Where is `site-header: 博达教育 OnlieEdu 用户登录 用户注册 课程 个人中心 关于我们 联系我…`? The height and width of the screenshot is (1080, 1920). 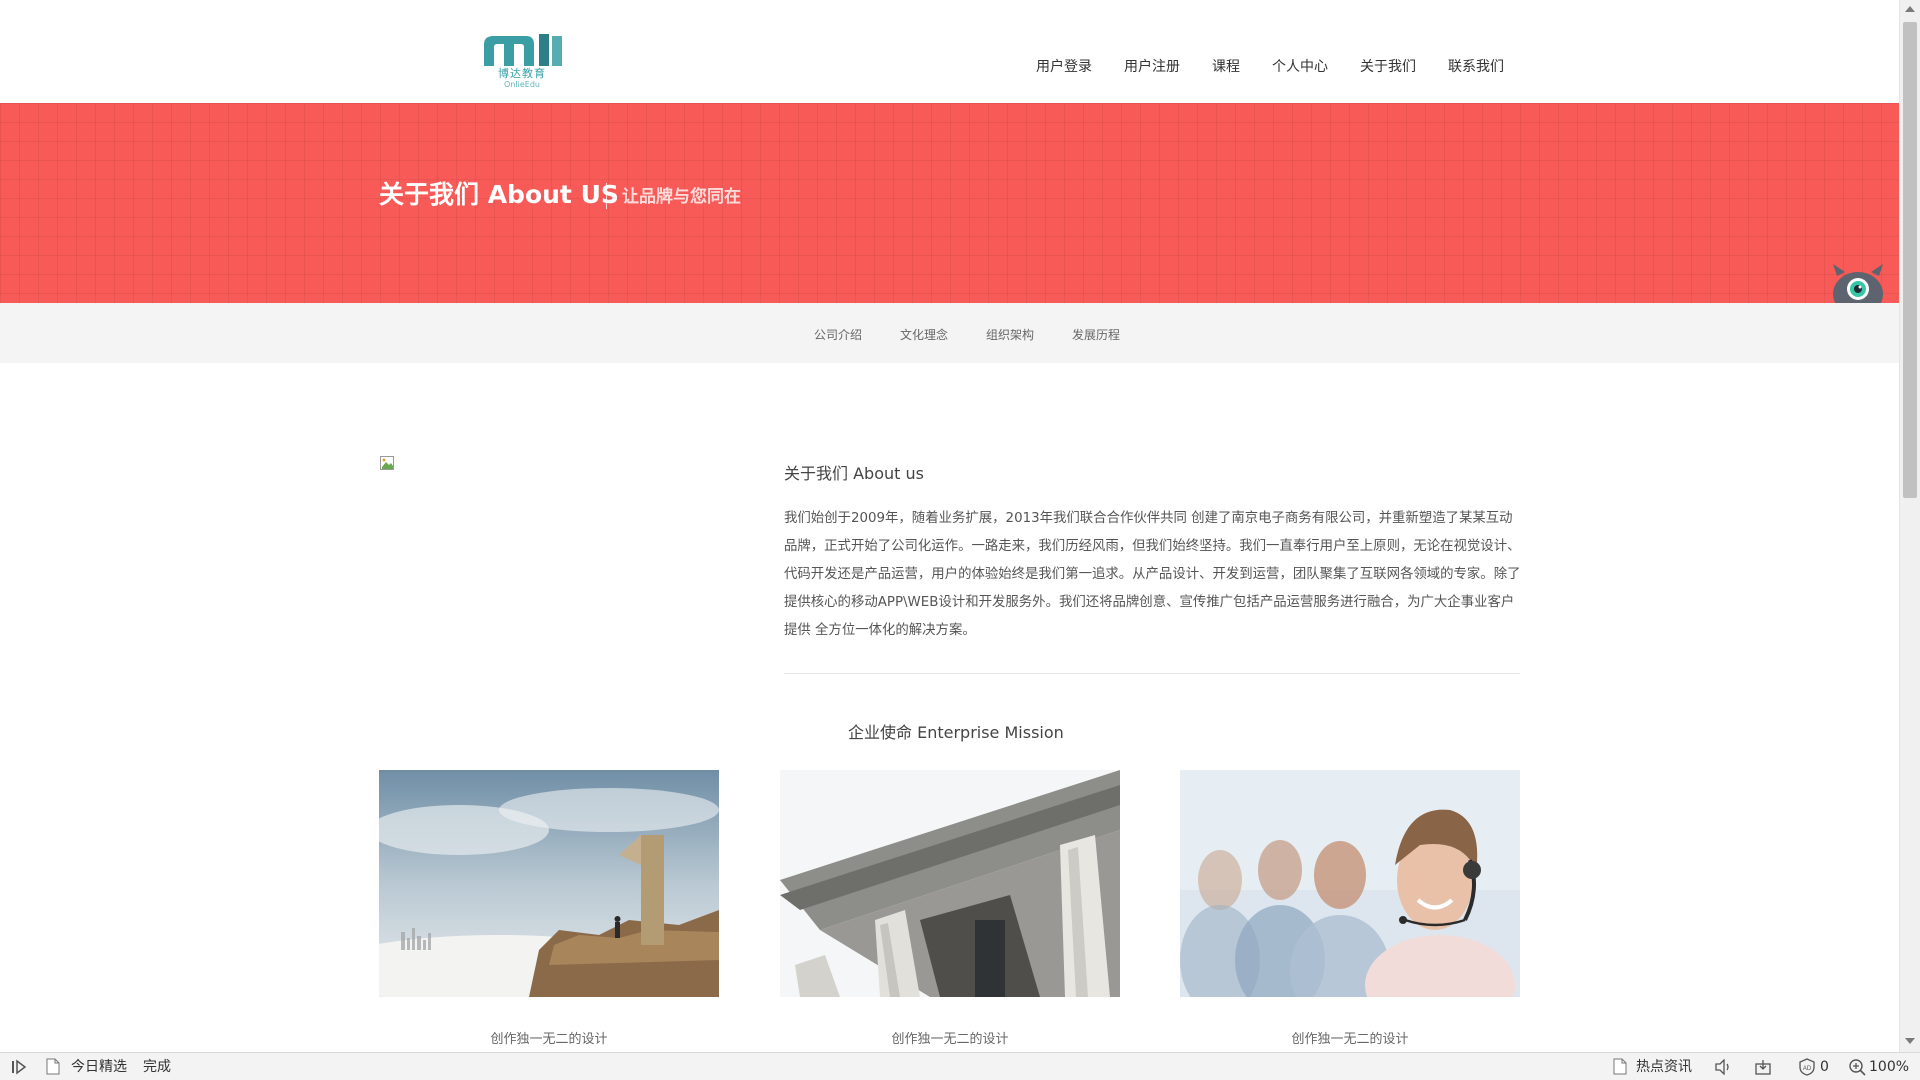 site-header: 博达教育 OnlieEdu 用户登录 用户注册 课程 个人中心 关于我们 联系我… is located at coordinates (949, 51).